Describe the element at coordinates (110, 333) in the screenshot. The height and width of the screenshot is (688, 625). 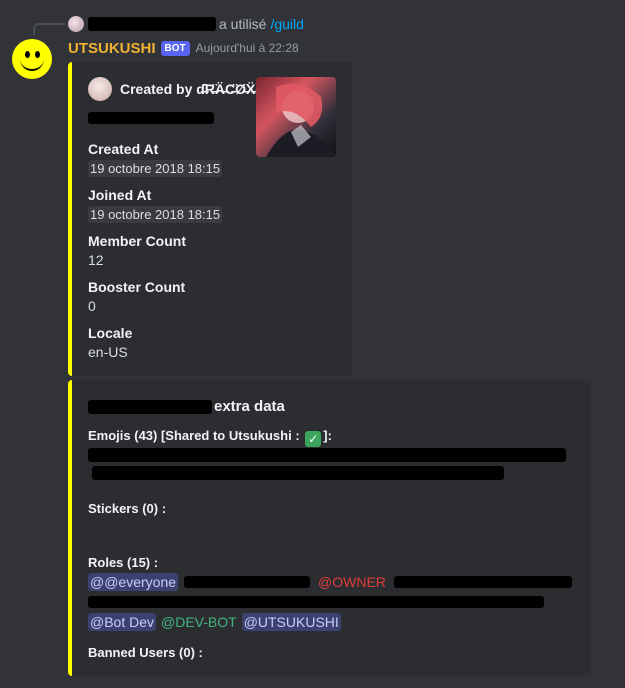
I see `field-locale-label: Locale` at that location.